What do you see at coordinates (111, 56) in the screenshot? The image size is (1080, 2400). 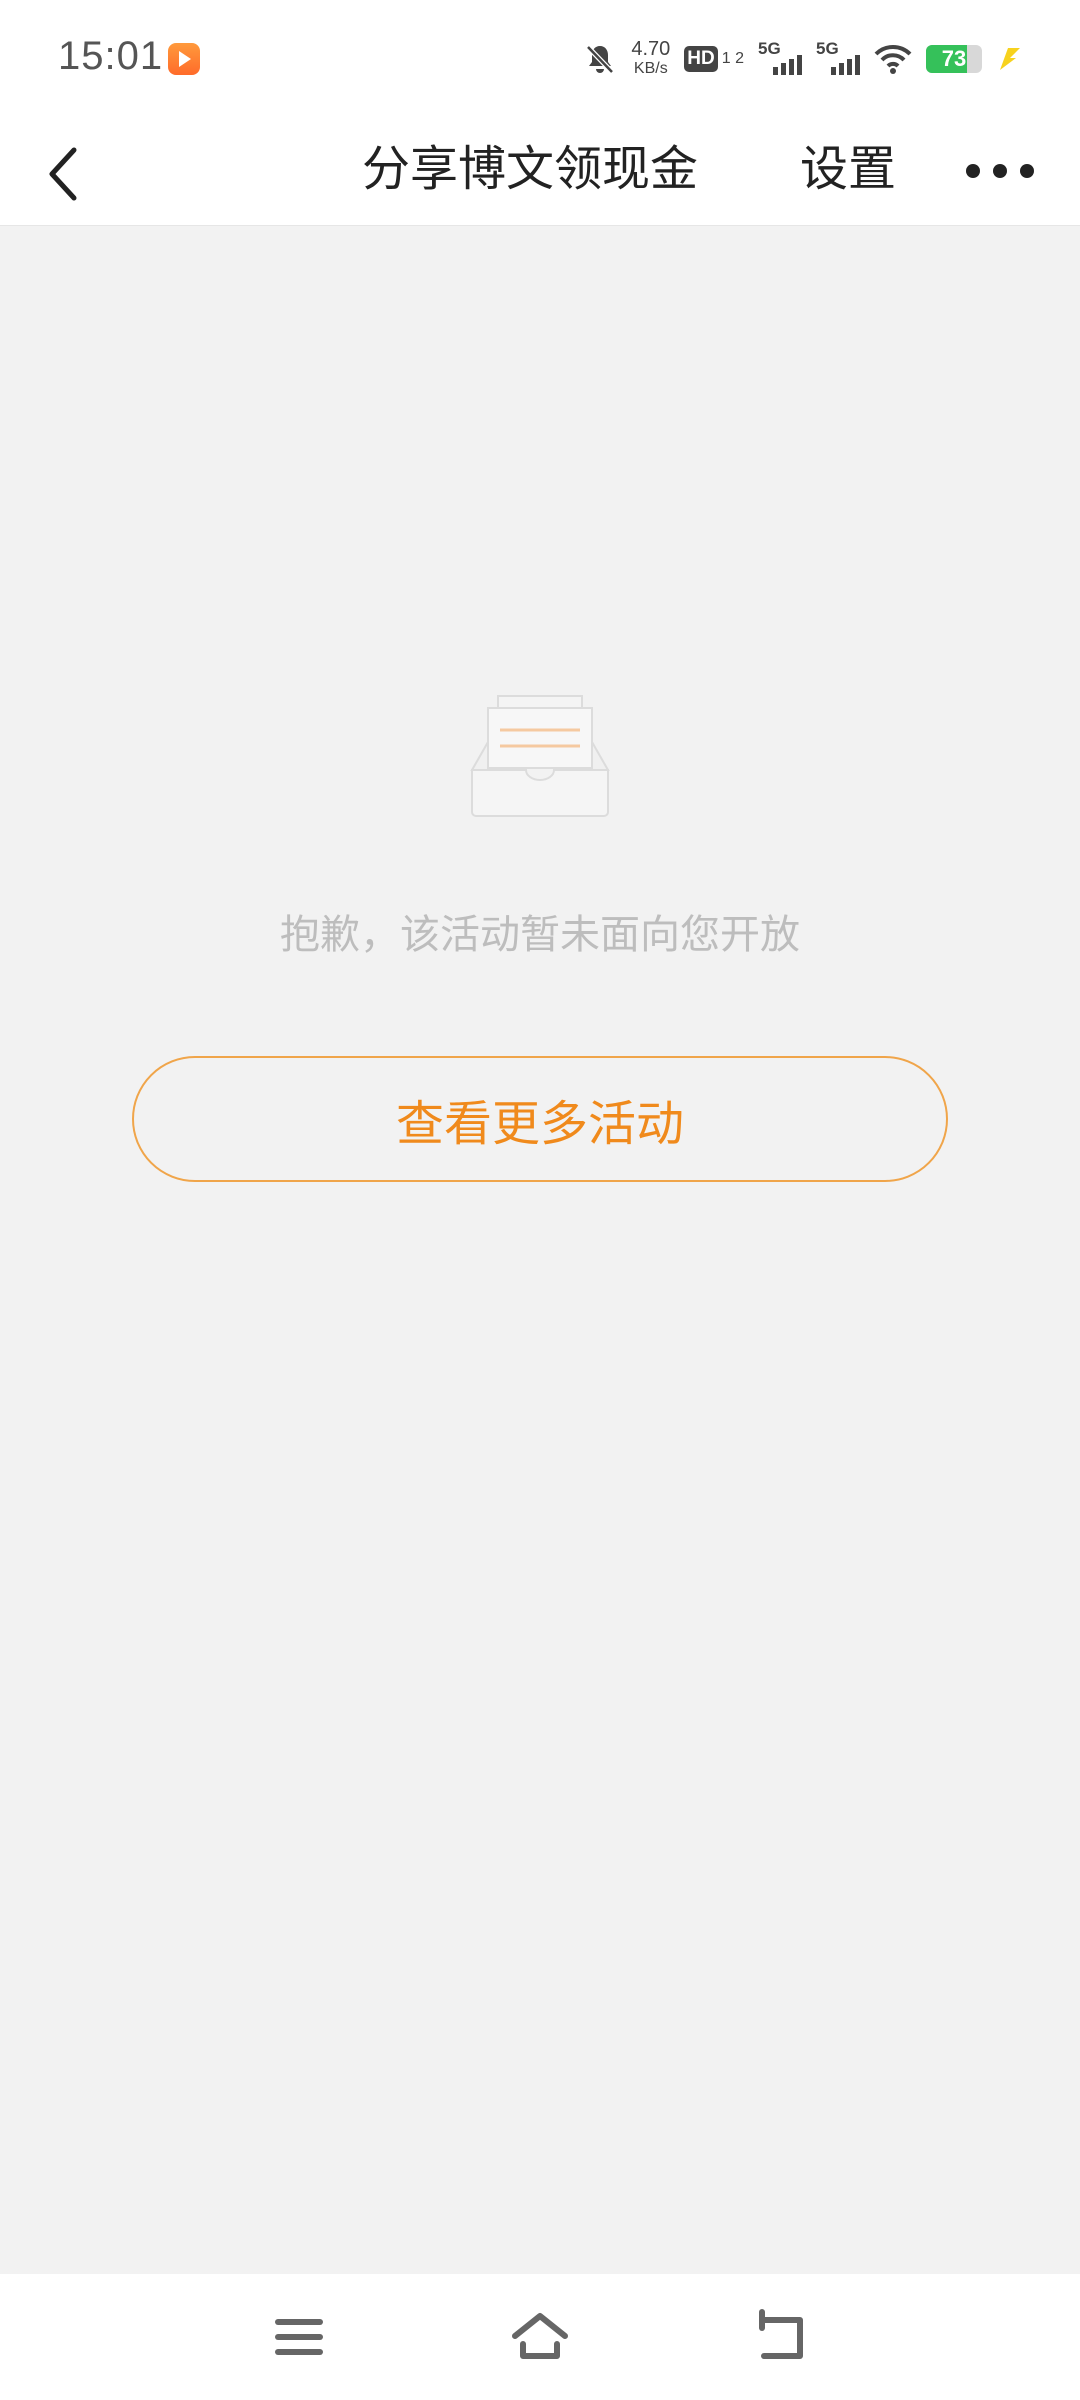 I see `status-time: 15:01` at bounding box center [111, 56].